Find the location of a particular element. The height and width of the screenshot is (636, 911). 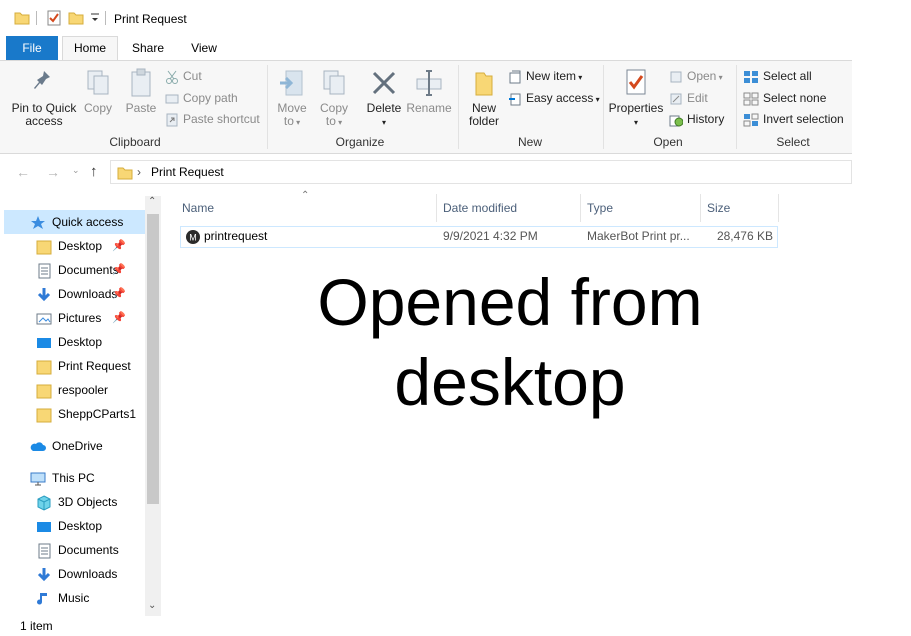

edit-button: Edit is located at coordinates (688, 98).